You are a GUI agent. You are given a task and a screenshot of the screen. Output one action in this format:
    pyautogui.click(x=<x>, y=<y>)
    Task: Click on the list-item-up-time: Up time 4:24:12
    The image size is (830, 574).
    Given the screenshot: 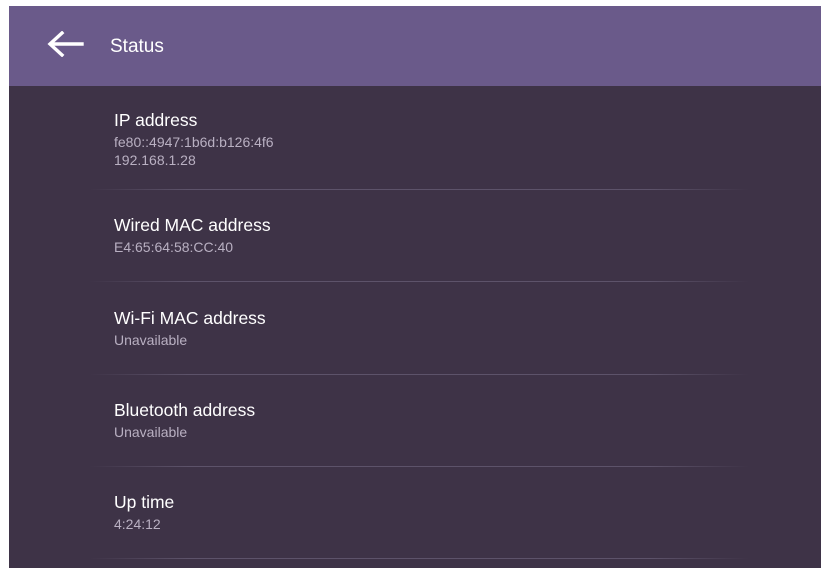 What is the action you would take?
    pyautogui.click(x=415, y=512)
    